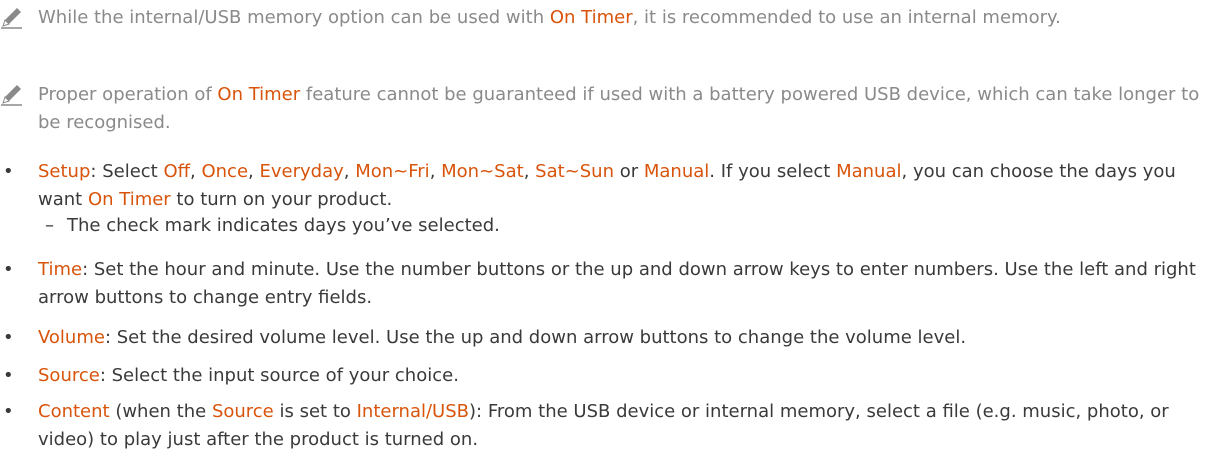 The image size is (1209, 454). Describe the element at coordinates (69, 375) in the screenshot. I see `source-term: Source` at that location.